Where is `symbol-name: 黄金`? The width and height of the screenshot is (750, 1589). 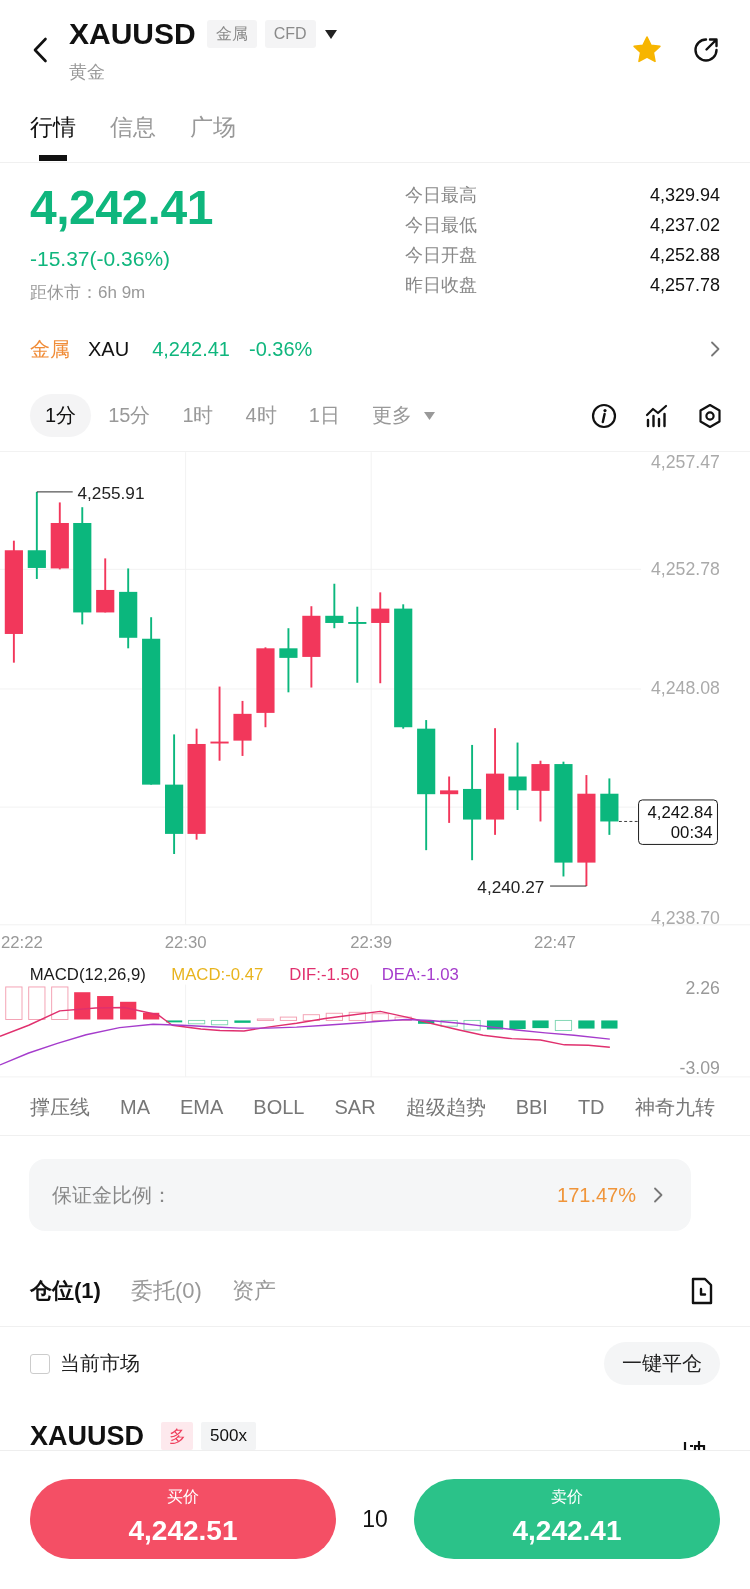 symbol-name: 黄金 is located at coordinates (87, 72).